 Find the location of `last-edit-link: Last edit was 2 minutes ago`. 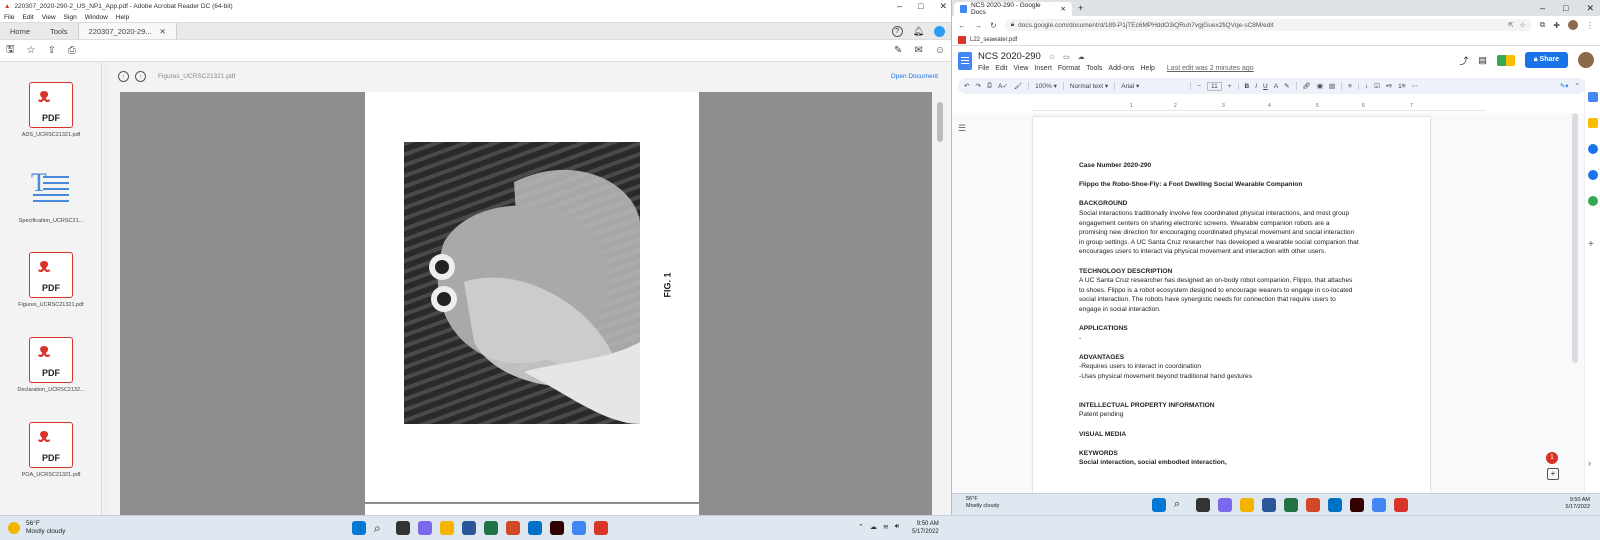

last-edit-link: Last edit was 2 minutes ago is located at coordinates (1210, 68).